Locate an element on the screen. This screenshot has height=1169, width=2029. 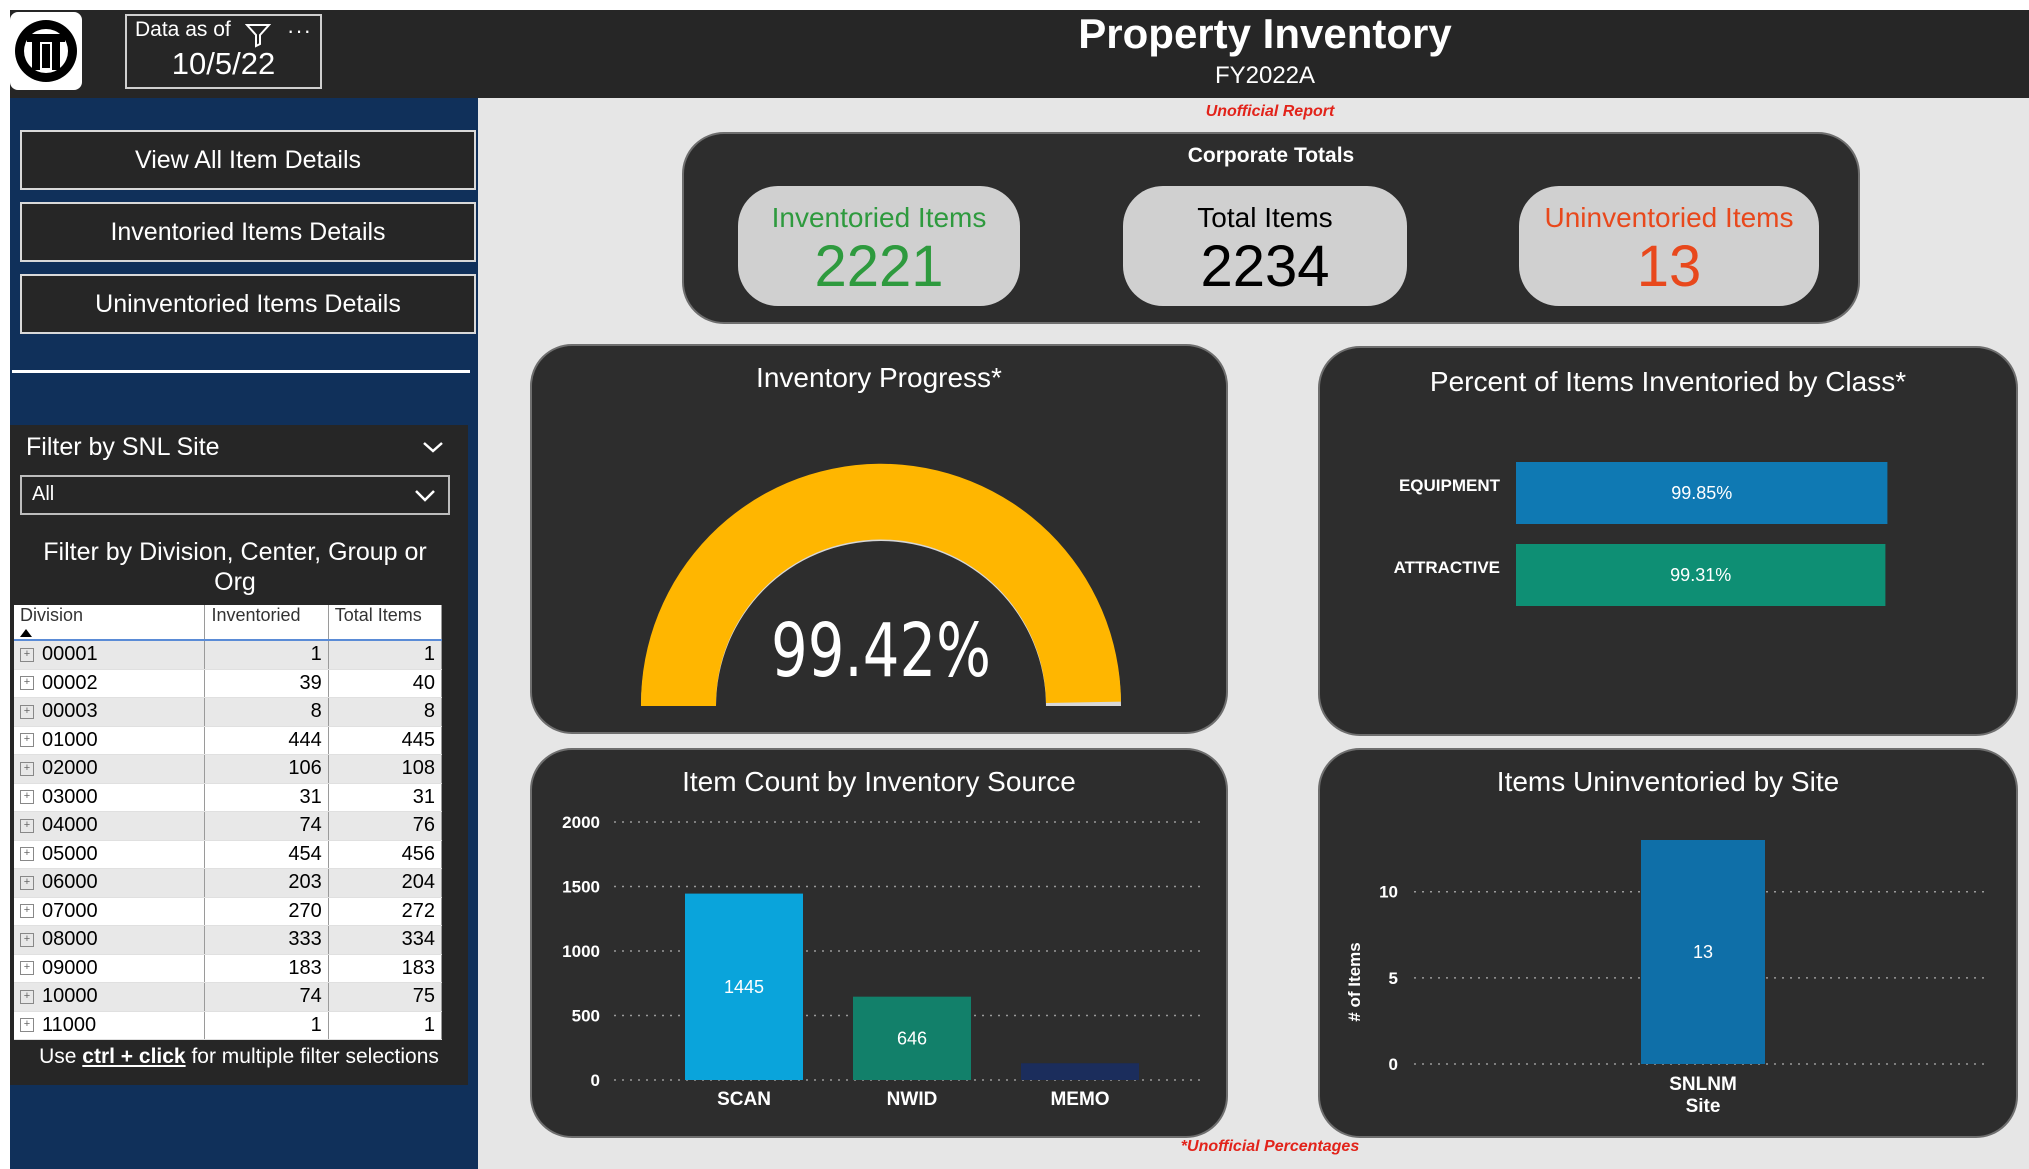
inventory-progress-gauge: 99.42% is located at coordinates (881, 541).